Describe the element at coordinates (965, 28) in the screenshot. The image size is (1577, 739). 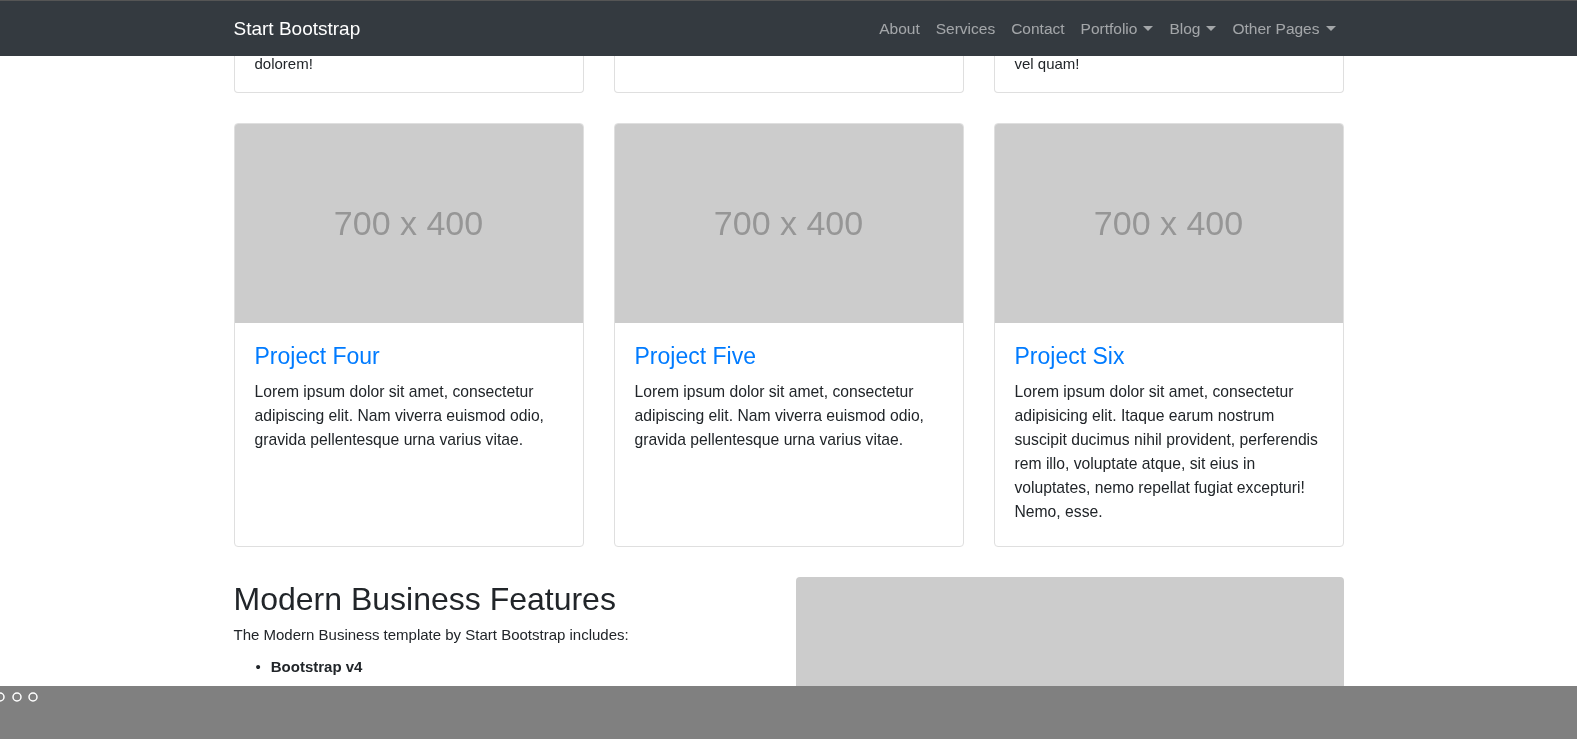
I see `nav-link: Services` at that location.